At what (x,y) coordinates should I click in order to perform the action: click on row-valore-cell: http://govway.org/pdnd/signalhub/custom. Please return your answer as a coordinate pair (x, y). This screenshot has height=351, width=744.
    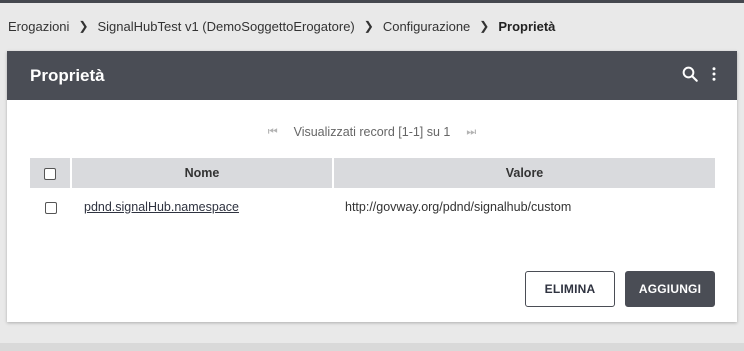
    Looking at the image, I should click on (458, 207).